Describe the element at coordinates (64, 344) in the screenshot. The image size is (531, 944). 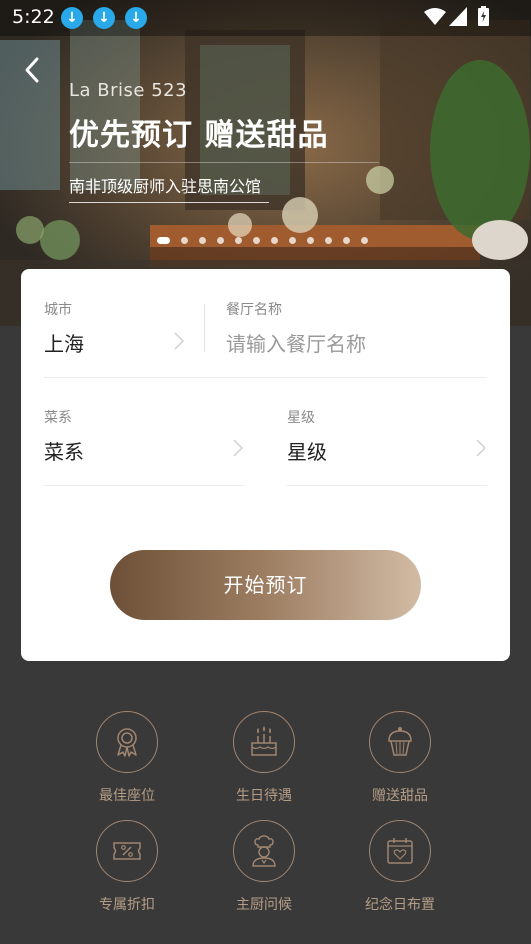
I see `city-value: 上海` at that location.